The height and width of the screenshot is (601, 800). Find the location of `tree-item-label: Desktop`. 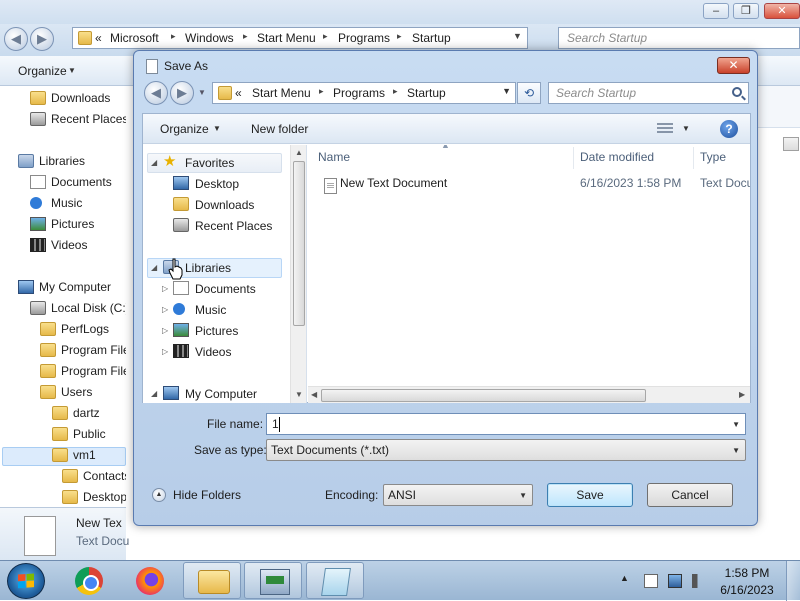

tree-item-label: Desktop is located at coordinates (104, 497).